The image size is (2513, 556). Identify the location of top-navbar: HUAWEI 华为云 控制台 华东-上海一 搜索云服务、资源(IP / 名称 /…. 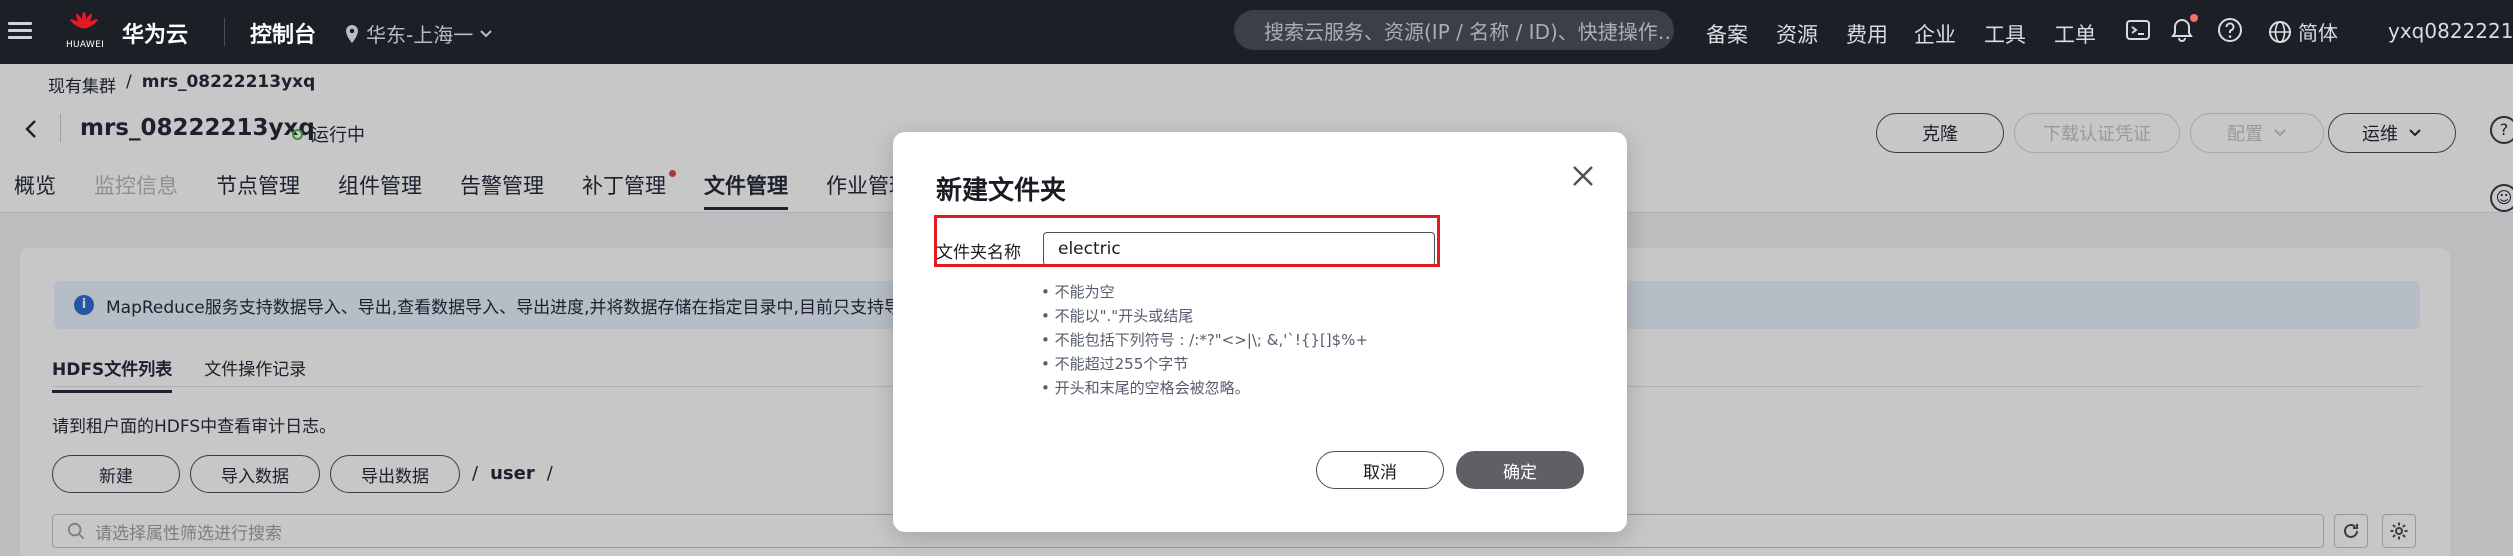
(1256, 32).